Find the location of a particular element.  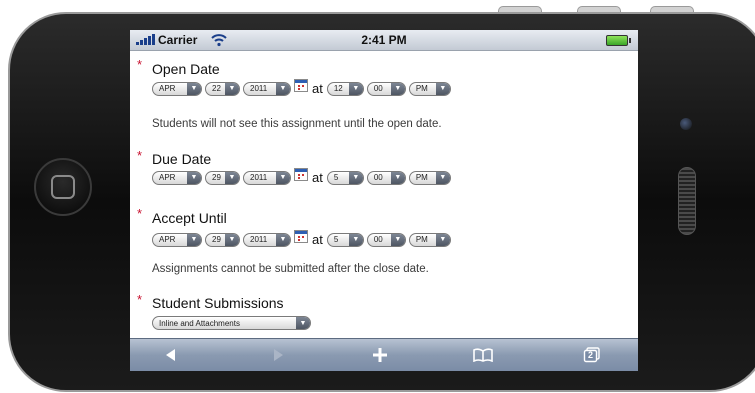

status-bar: Carrier 2:41 PM is located at coordinates (384, 40).